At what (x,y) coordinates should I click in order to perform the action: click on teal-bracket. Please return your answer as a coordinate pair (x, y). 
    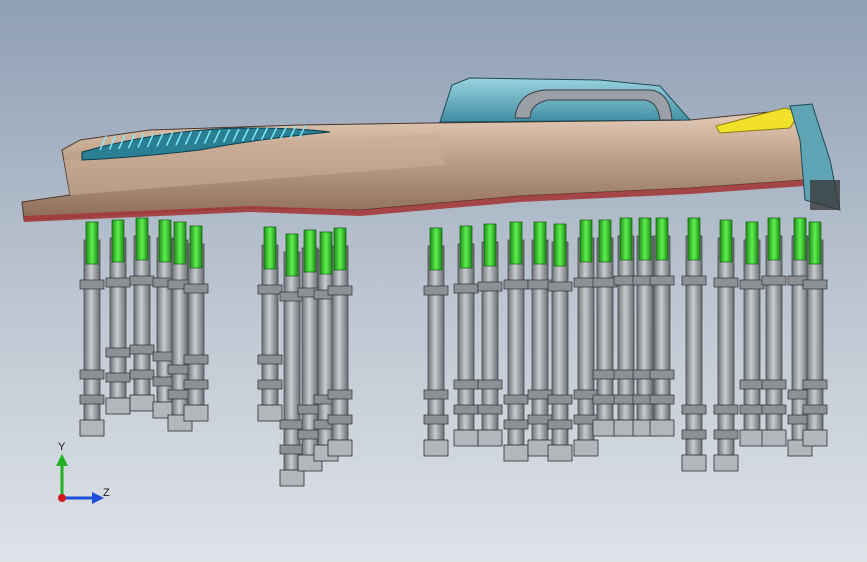
    Looking at the image, I should click on (565, 100).